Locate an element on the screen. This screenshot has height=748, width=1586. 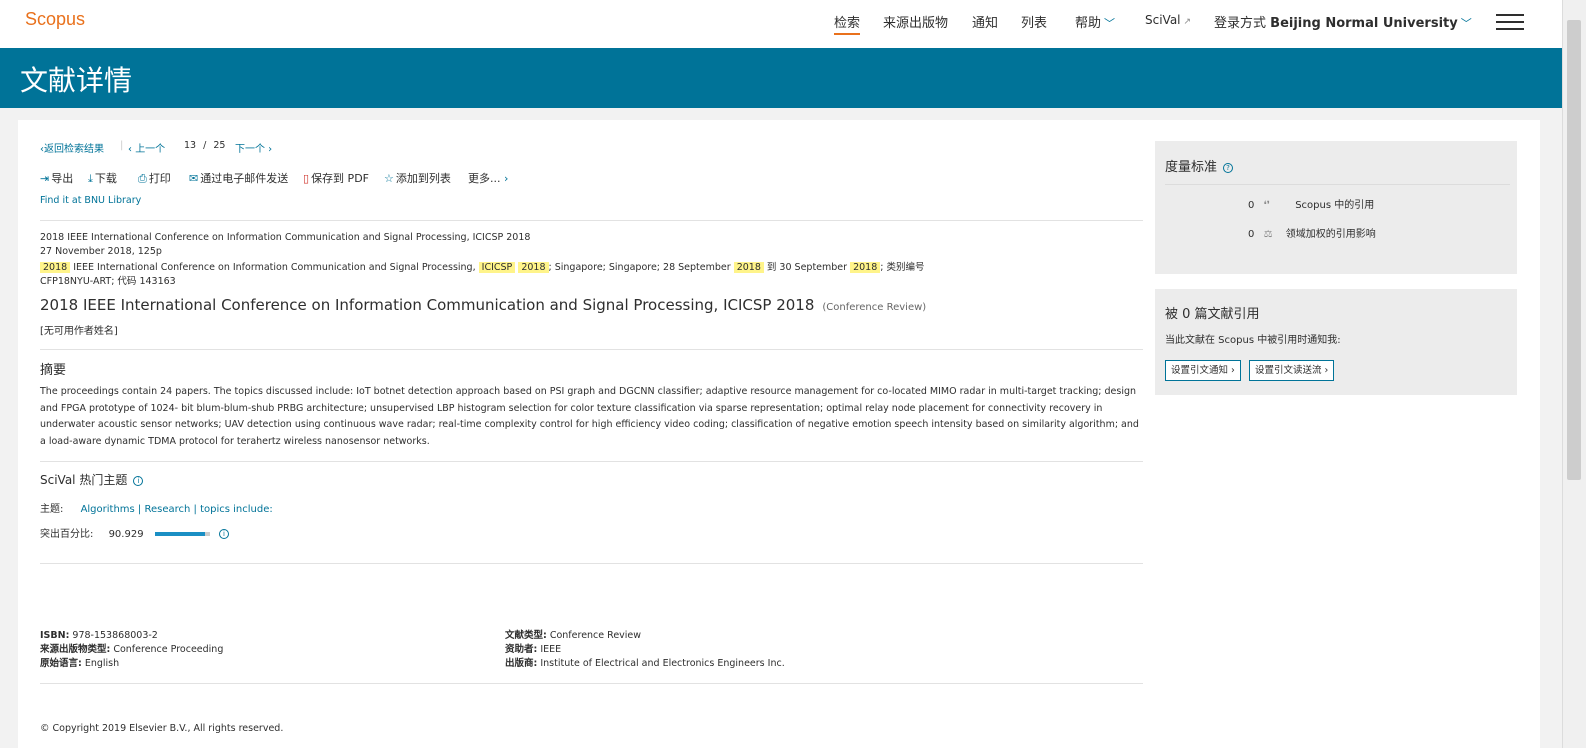
institution-name: Beijing Normal University is located at coordinates (1364, 23).